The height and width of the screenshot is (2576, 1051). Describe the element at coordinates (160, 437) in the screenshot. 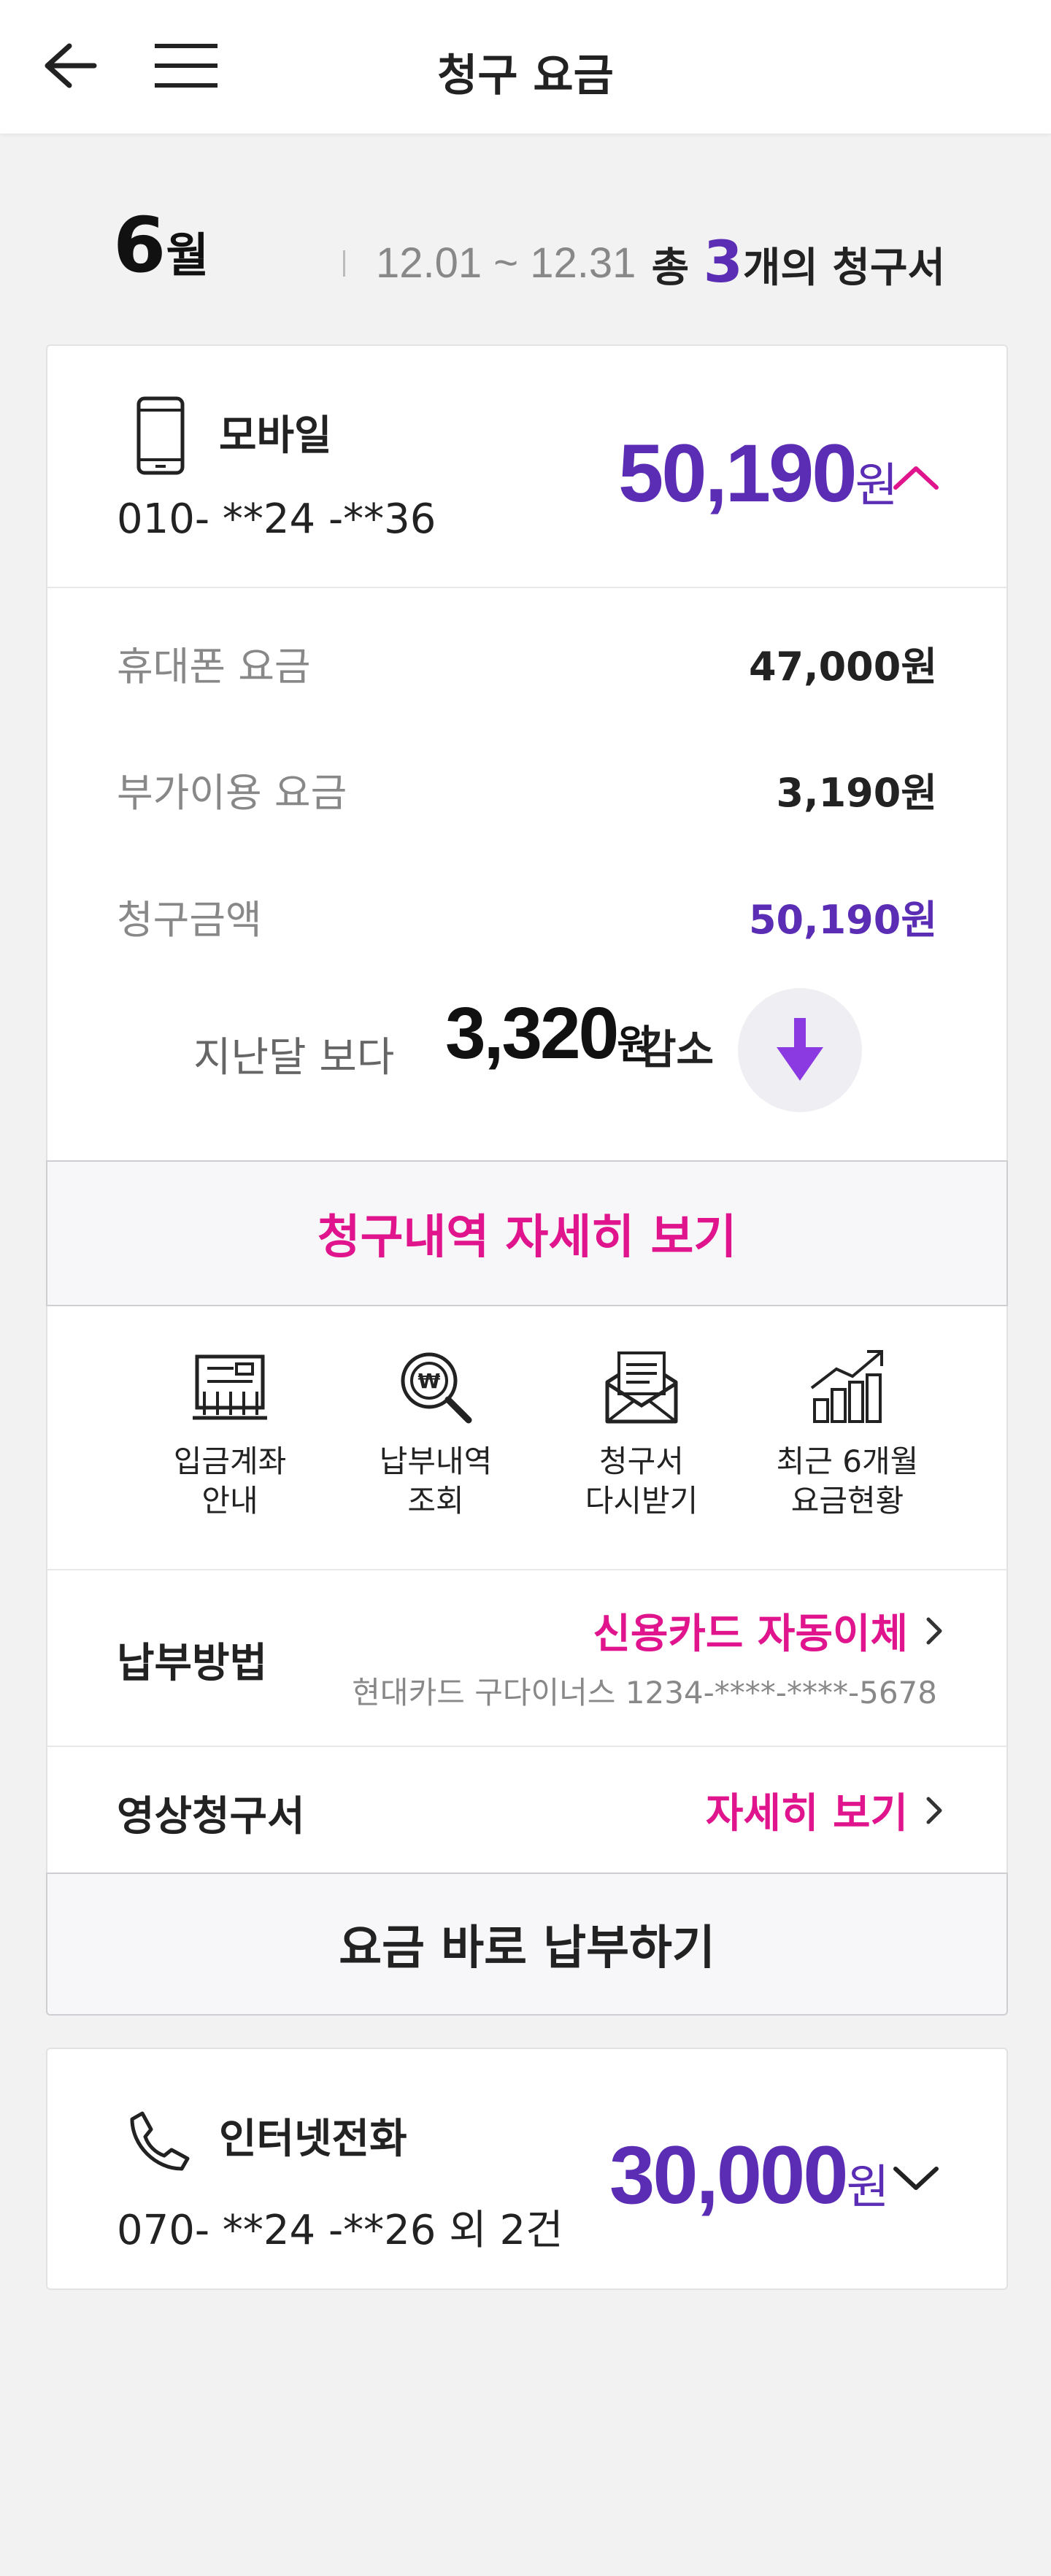

I see `smartphone-icon` at that location.